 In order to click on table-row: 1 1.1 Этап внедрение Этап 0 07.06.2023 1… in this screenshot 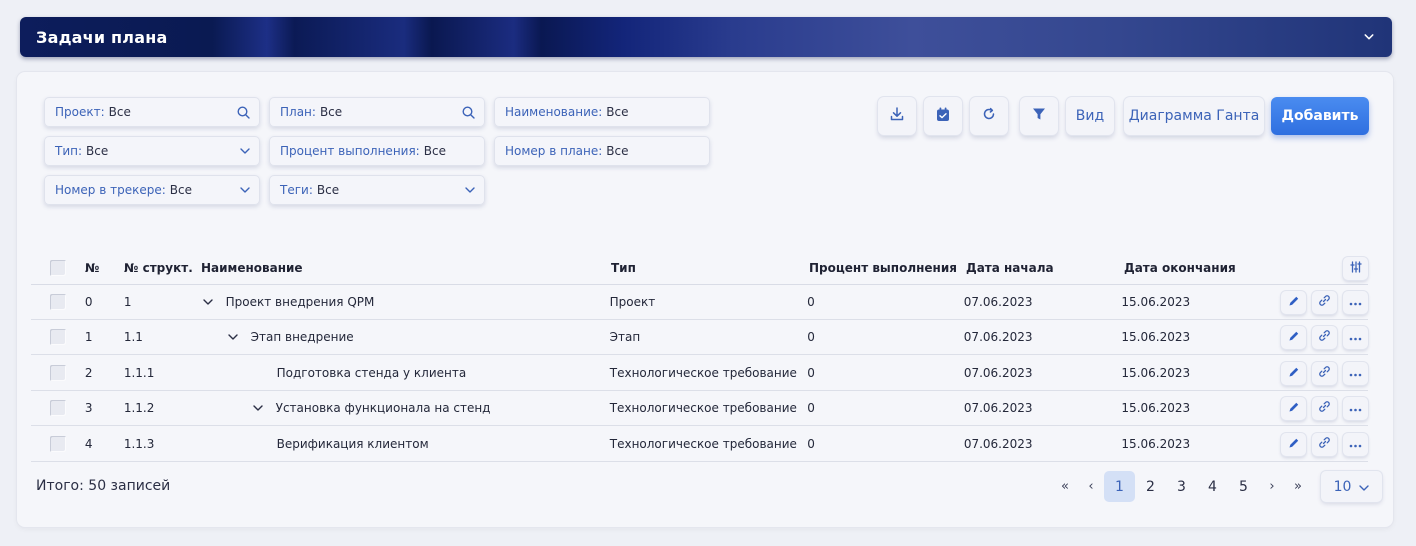, I will do `click(700, 337)`.